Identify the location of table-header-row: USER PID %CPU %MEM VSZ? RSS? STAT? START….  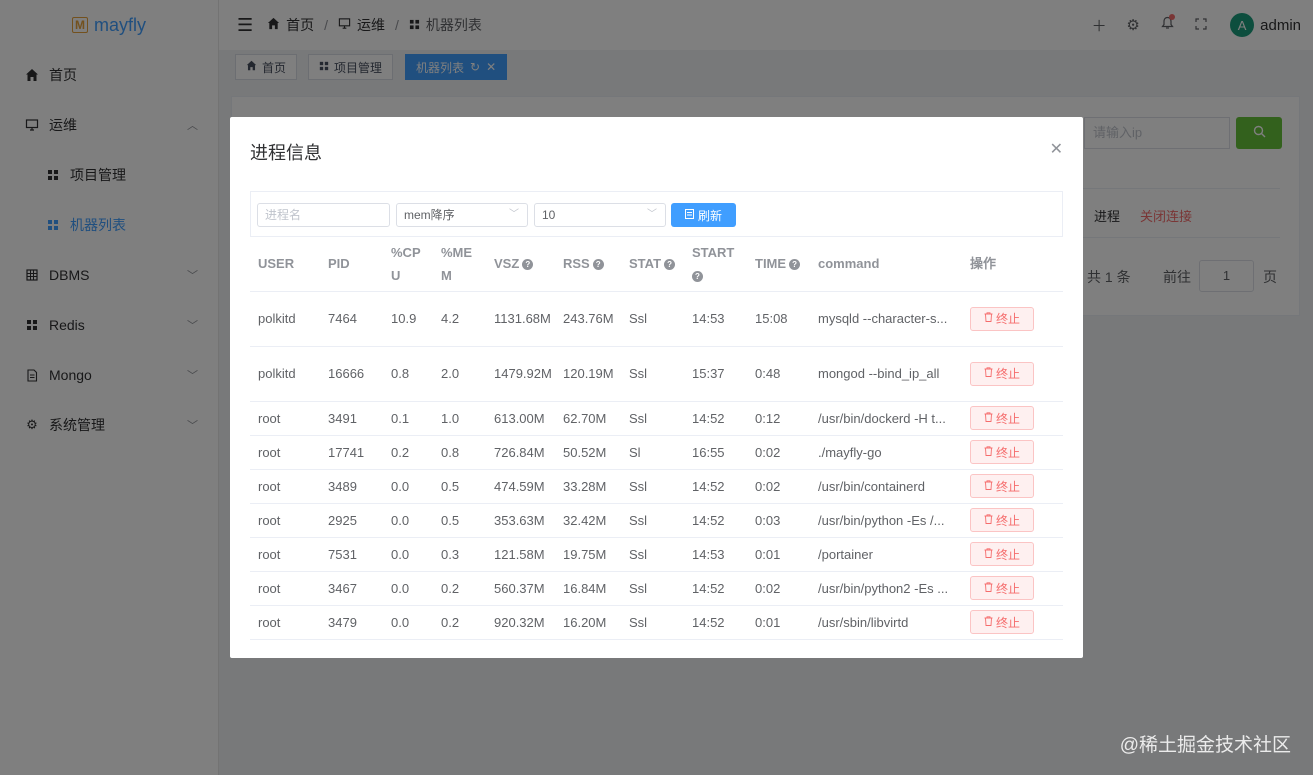
(656, 264).